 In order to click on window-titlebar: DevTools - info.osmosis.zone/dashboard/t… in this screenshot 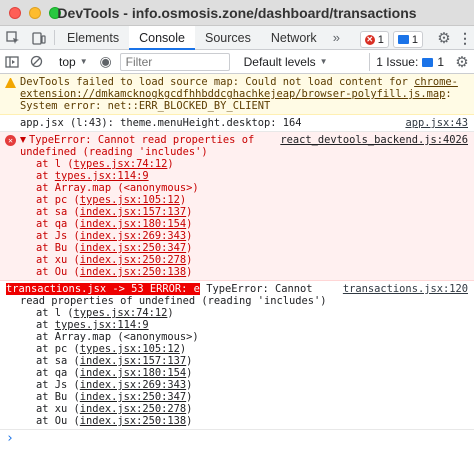, I will do `click(237, 13)`.